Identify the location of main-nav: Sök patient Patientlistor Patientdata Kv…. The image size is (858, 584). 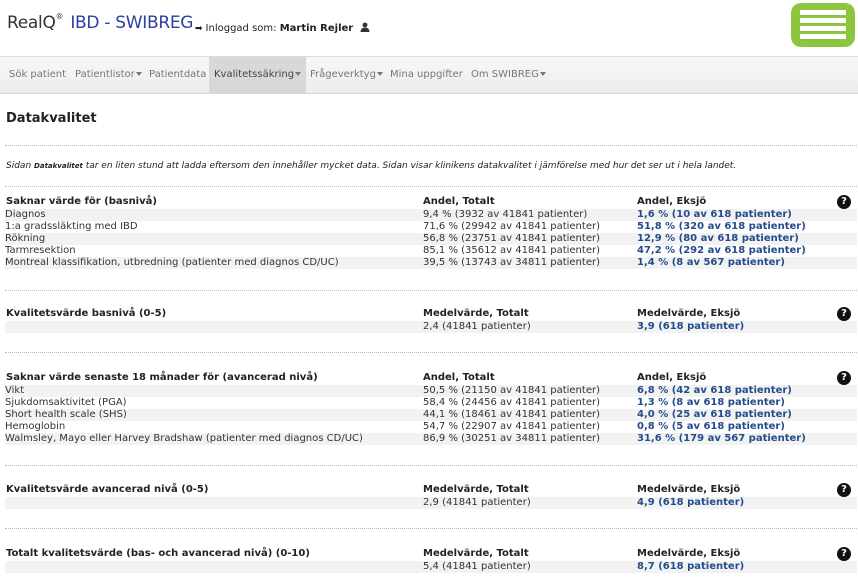
(429, 75).